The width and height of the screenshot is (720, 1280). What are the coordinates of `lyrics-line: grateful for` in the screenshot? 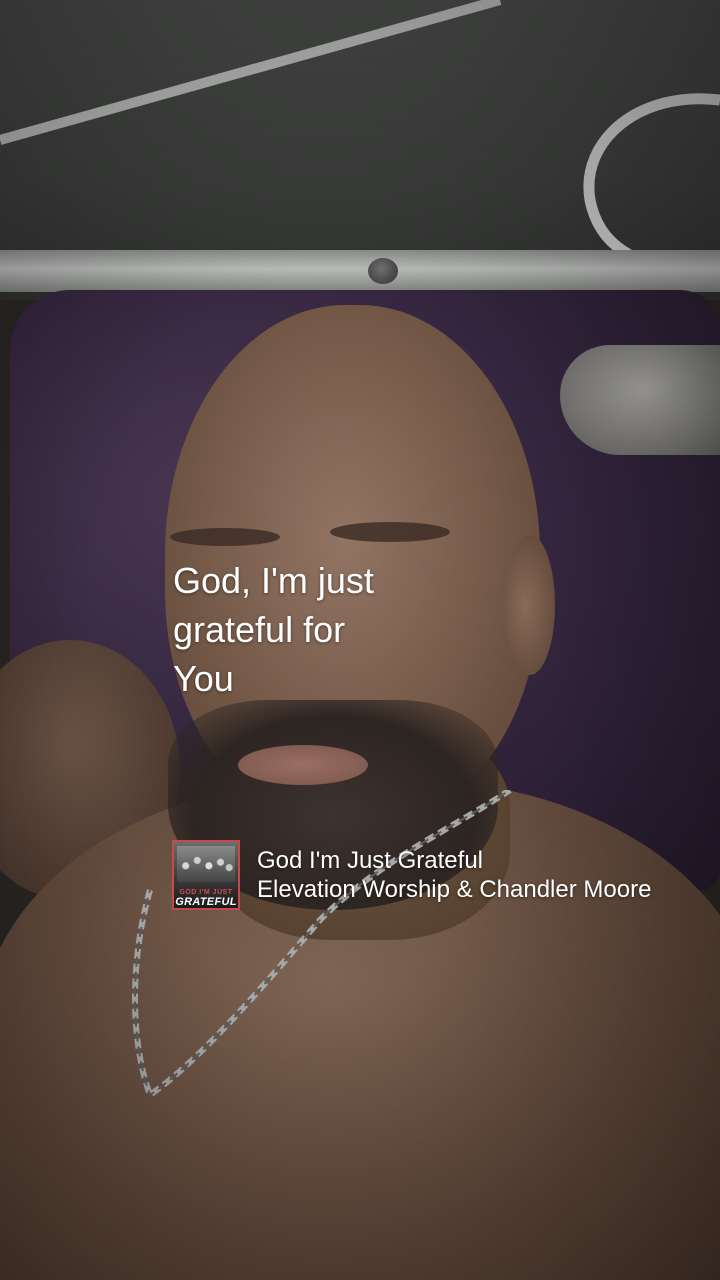 It's located at (259, 629).